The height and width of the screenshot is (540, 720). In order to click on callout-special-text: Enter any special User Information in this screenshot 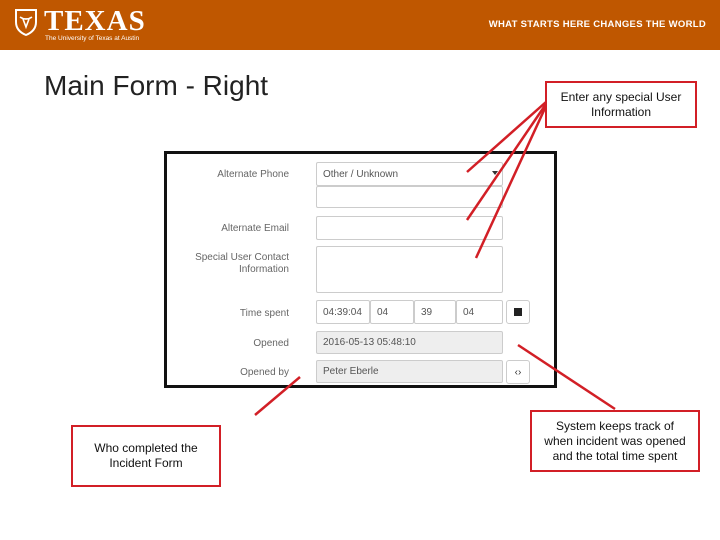, I will do `click(621, 104)`.